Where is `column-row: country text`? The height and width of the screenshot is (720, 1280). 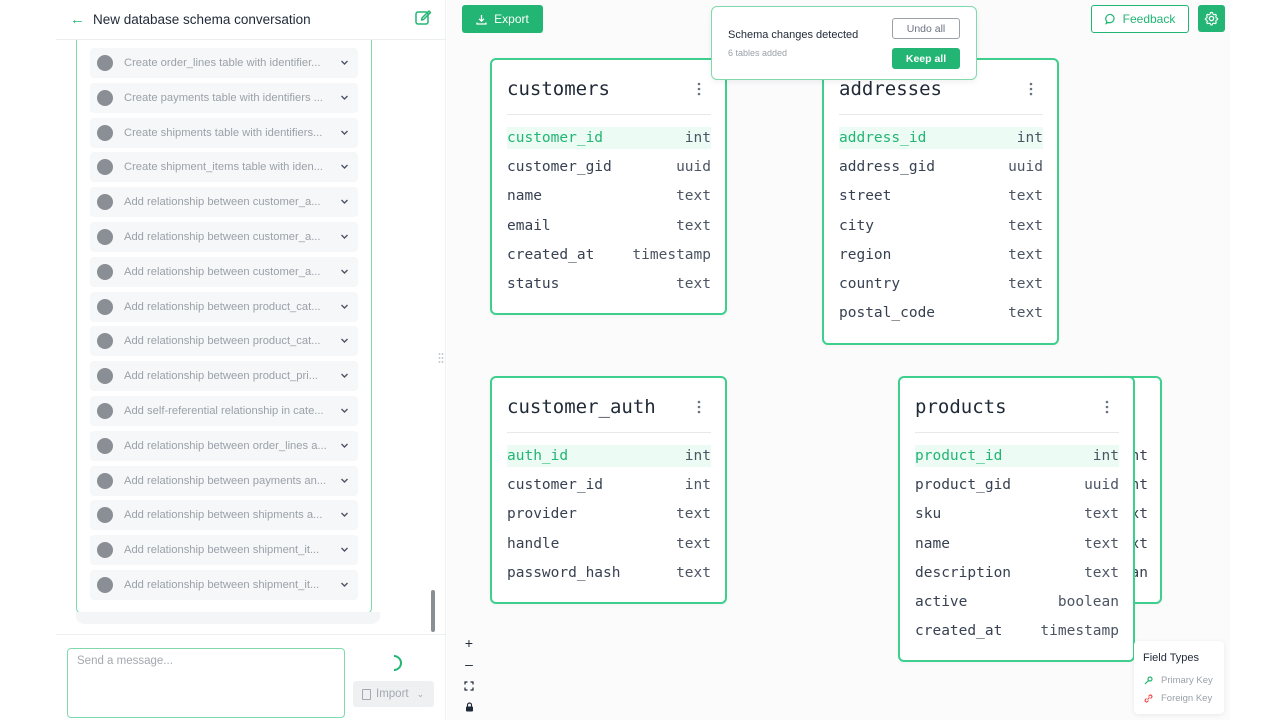
column-row: country text is located at coordinates (941, 284).